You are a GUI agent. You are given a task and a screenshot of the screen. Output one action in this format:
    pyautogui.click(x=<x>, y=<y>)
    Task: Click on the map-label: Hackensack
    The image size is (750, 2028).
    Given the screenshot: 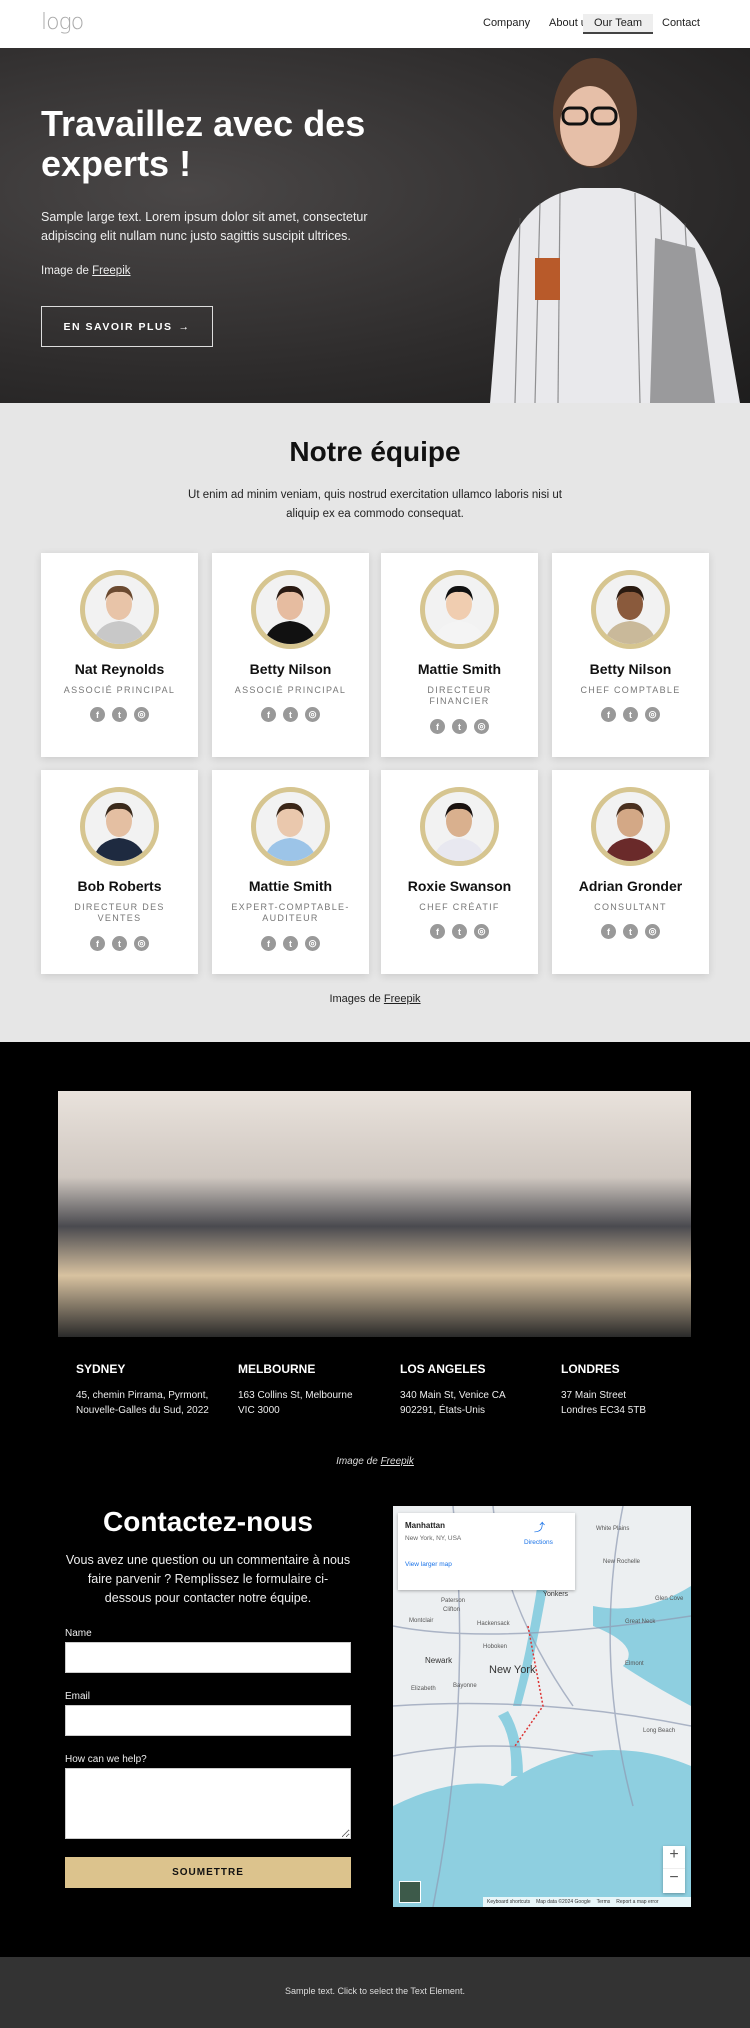 What is the action you would take?
    pyautogui.click(x=493, y=1624)
    